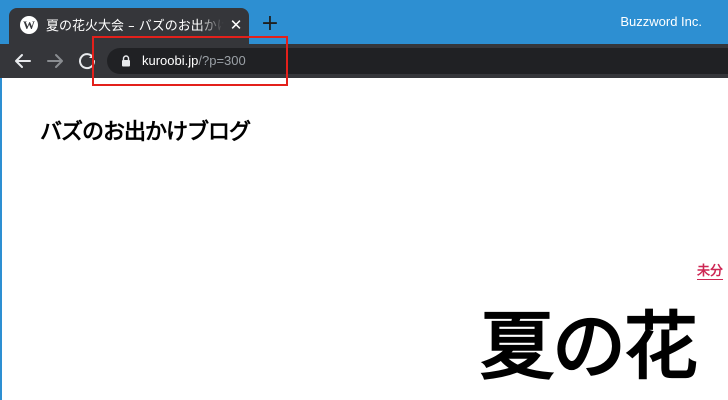  What do you see at coordinates (190, 61) in the screenshot?
I see `url-highlight-box` at bounding box center [190, 61].